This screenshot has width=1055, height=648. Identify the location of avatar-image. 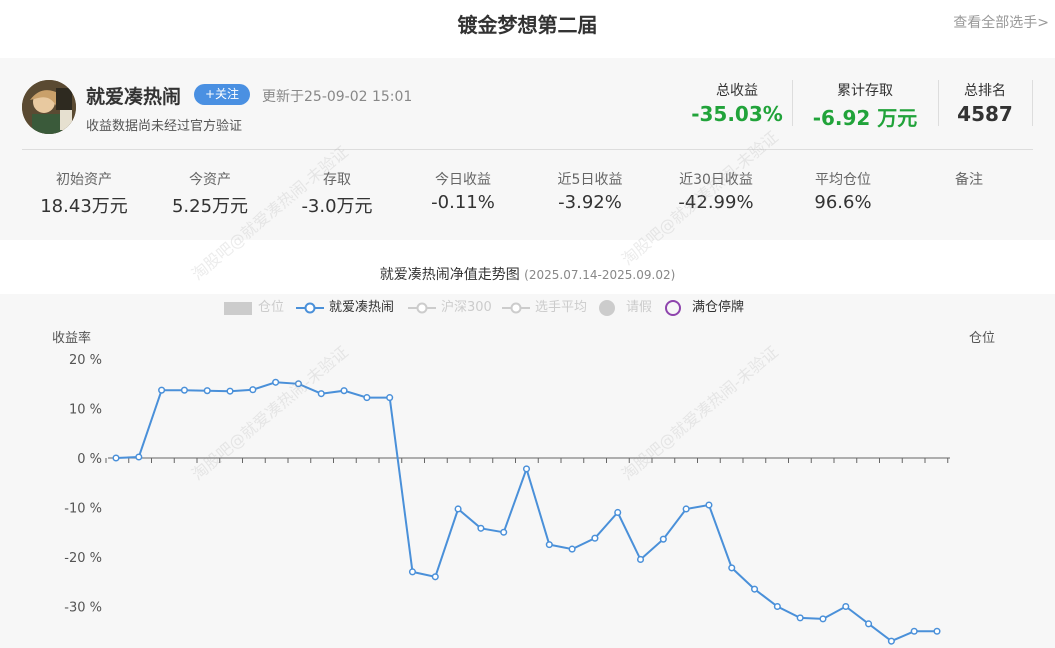
(49, 107).